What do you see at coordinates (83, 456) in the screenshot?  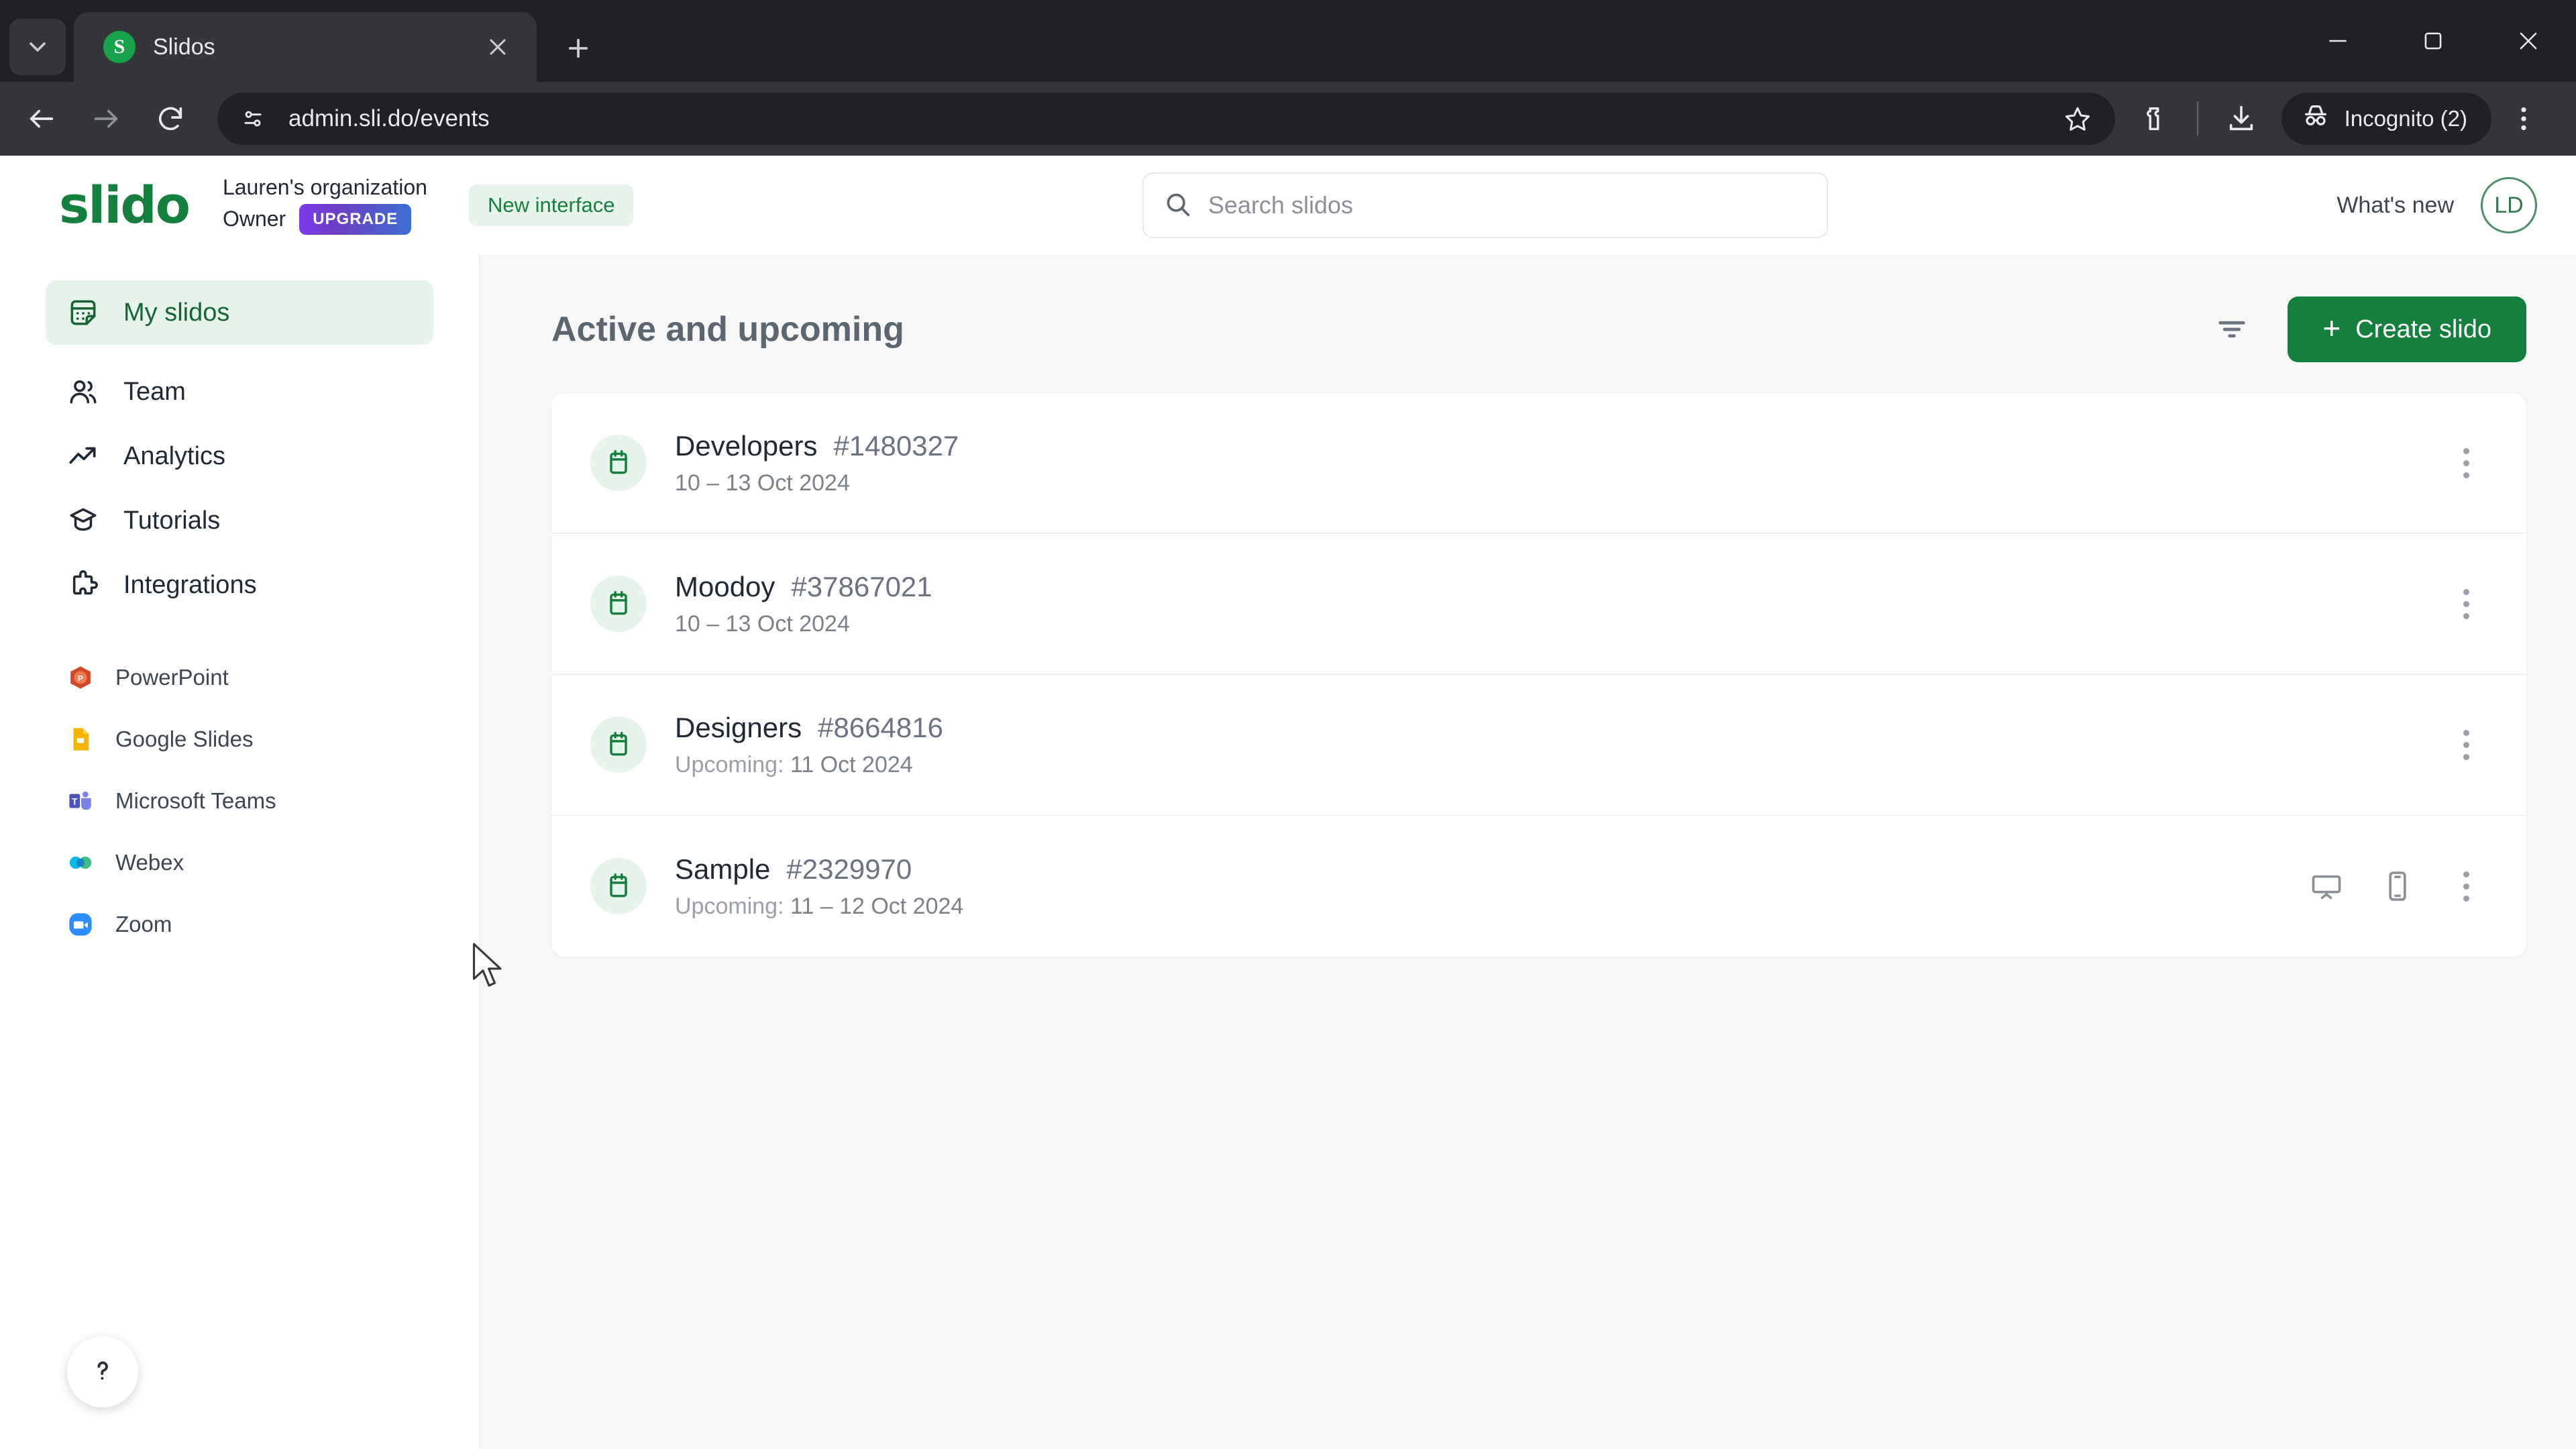 I see `trend-up-icon` at bounding box center [83, 456].